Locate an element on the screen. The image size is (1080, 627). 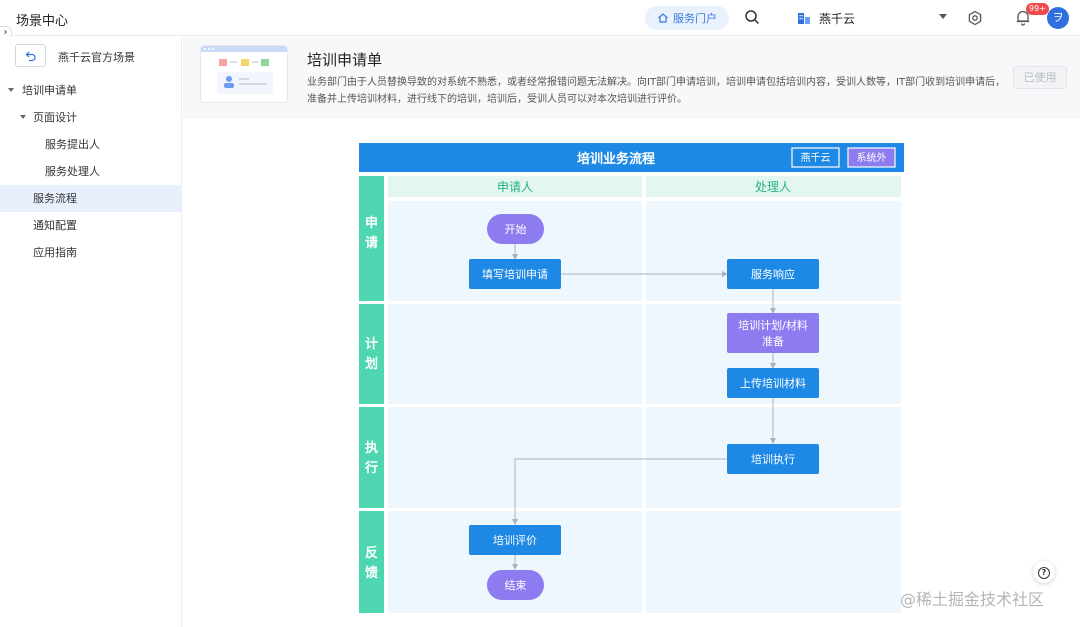
sidebar-item-training-request: 培训申请单 is located at coordinates (91, 90).